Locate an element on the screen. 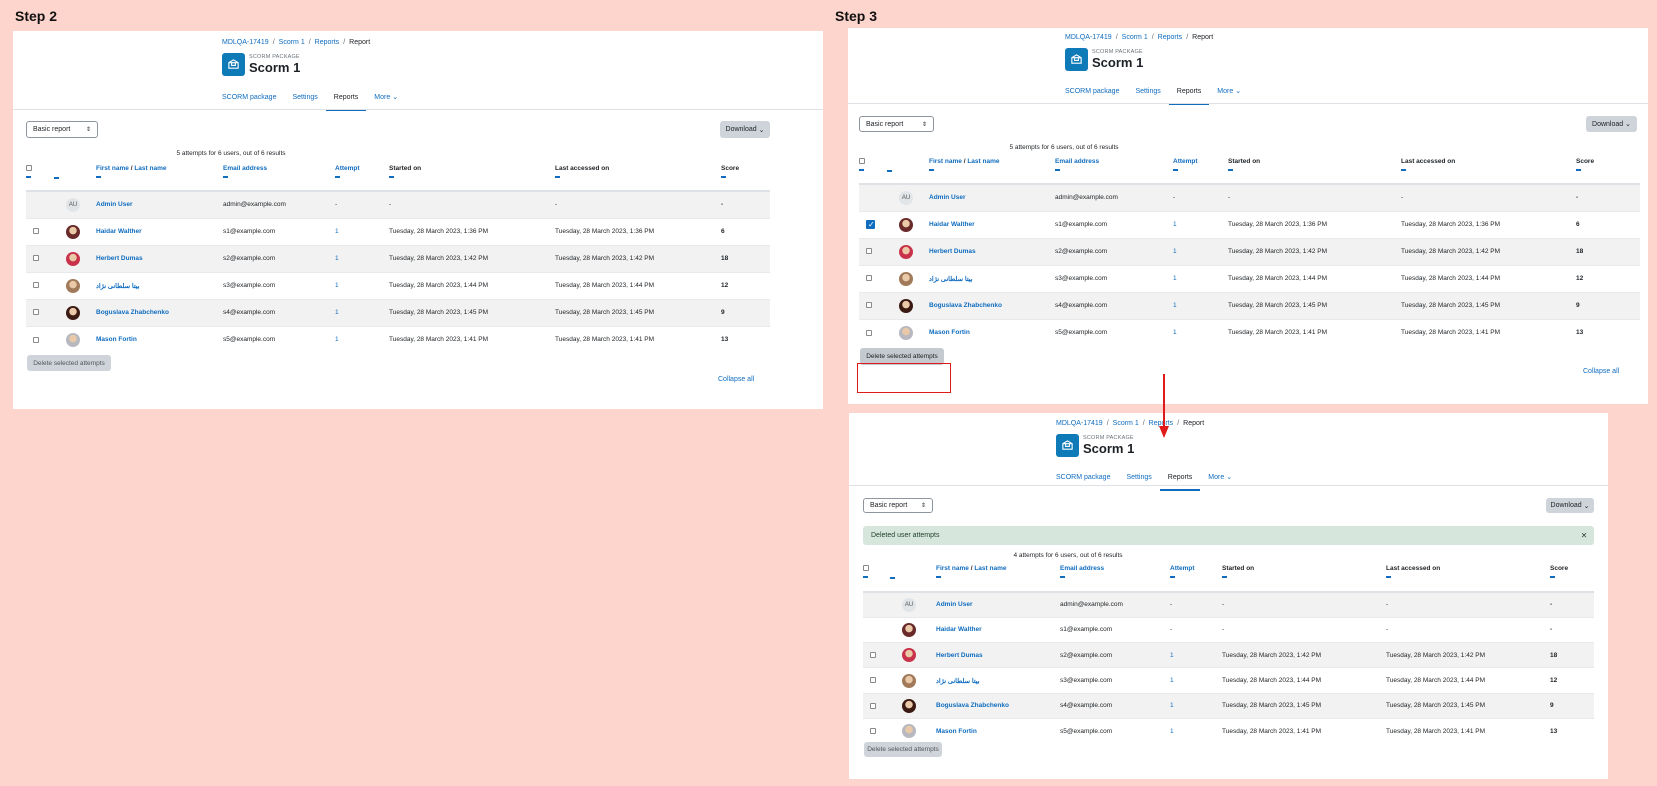 This screenshot has height=786, width=1657. user-name-link: بیتا سلطانی نژاد is located at coordinates (951, 279).